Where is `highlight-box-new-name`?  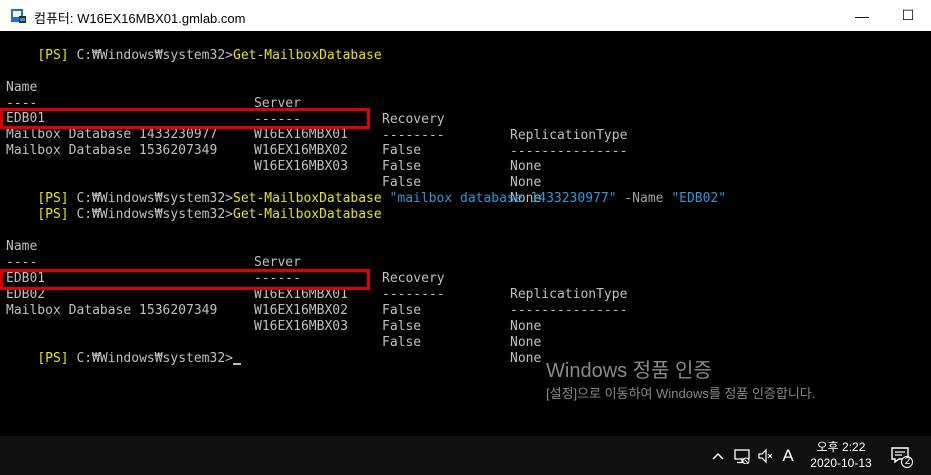 highlight-box-new-name is located at coordinates (185, 279).